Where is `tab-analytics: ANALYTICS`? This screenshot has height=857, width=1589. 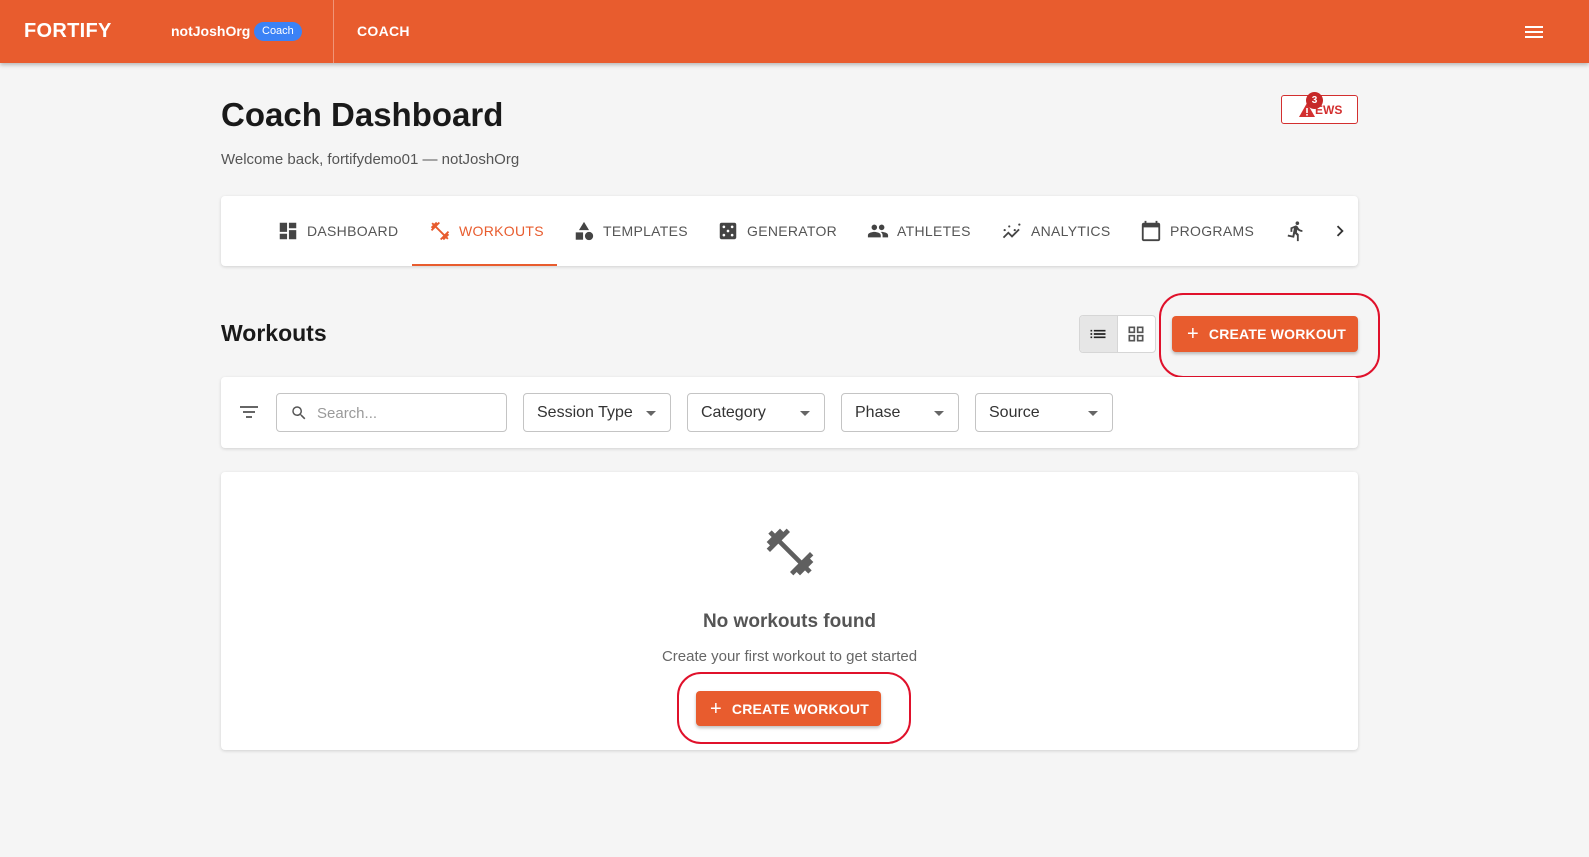
tab-analytics: ANALYTICS is located at coordinates (1055, 231).